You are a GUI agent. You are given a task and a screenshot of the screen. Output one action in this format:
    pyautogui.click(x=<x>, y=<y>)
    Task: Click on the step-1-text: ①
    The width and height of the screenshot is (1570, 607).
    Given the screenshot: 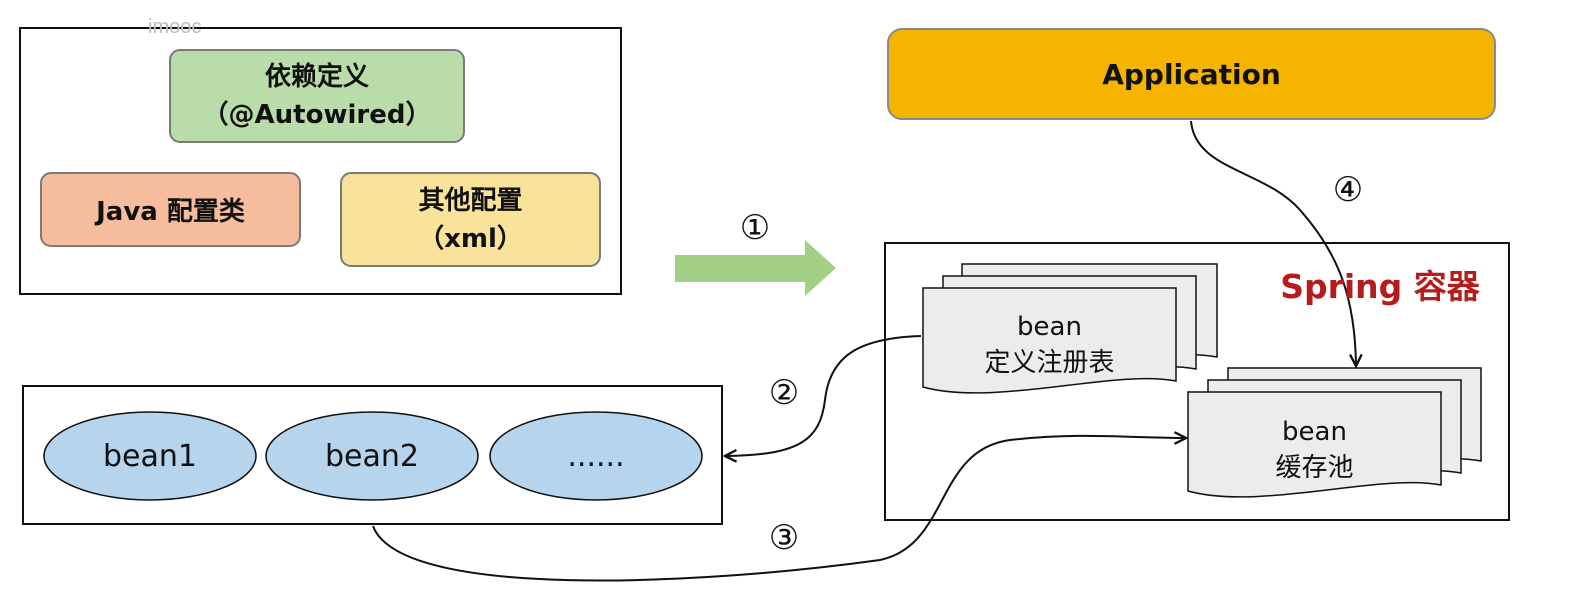 What is the action you would take?
    pyautogui.click(x=755, y=228)
    